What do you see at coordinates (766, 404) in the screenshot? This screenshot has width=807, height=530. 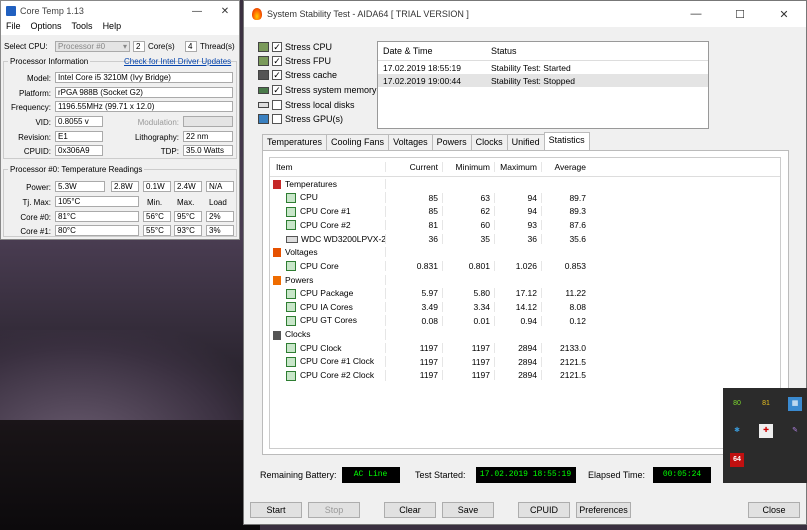 I see `coretemp-tray-icon: 81` at bounding box center [766, 404].